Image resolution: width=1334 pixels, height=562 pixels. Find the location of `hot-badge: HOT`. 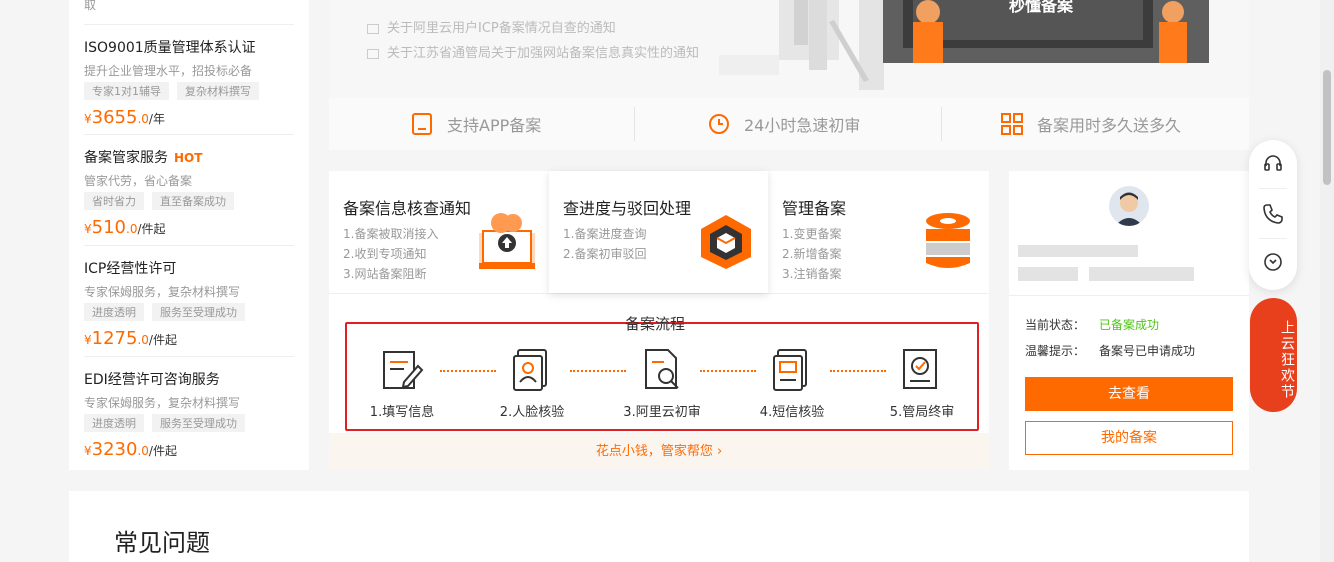

hot-badge: HOT is located at coordinates (188, 158).